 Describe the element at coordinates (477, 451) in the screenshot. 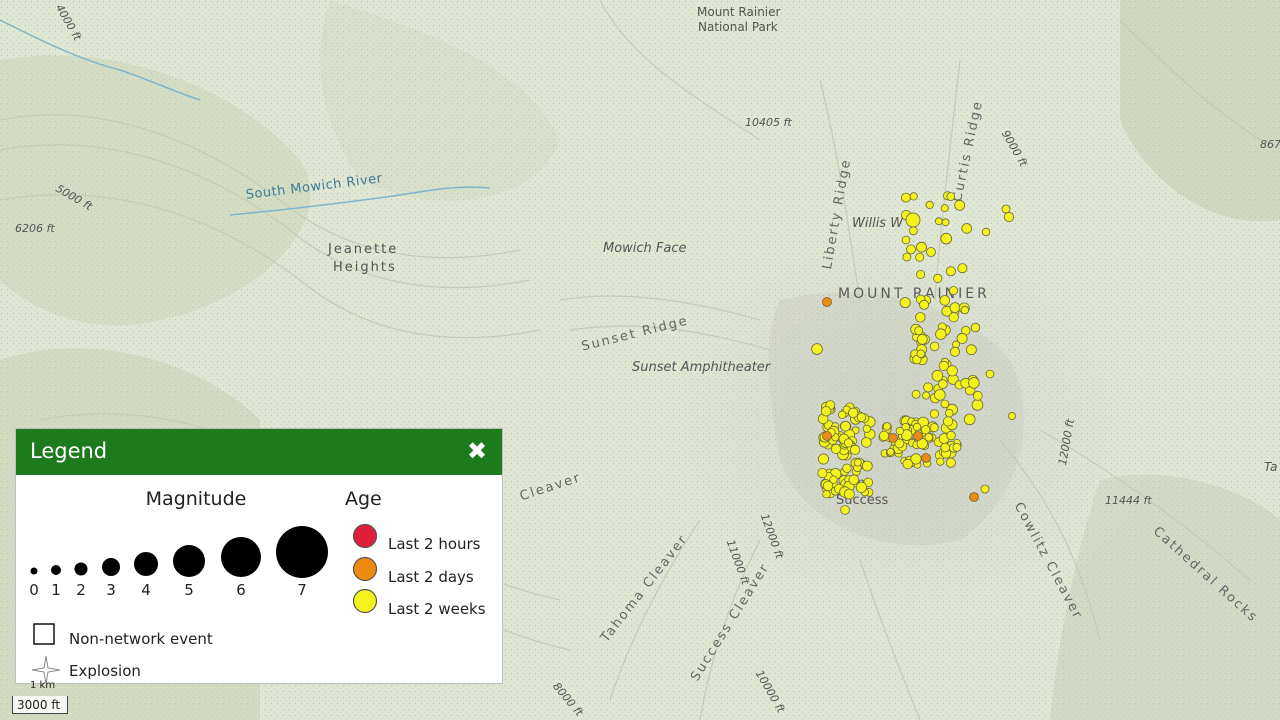

I see `close-icon: ✖` at that location.